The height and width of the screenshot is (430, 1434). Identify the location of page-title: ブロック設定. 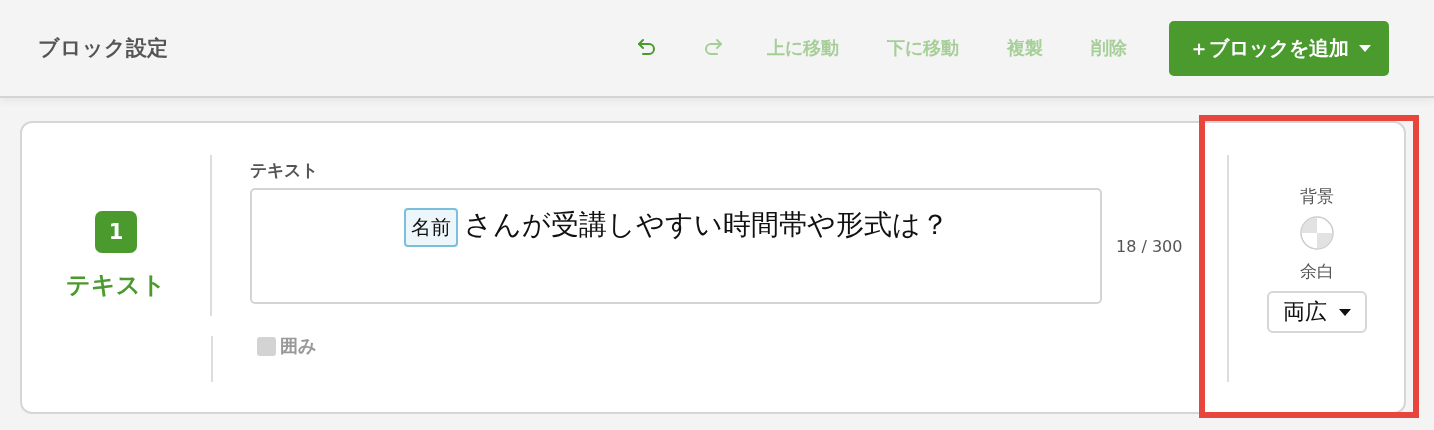
(103, 48).